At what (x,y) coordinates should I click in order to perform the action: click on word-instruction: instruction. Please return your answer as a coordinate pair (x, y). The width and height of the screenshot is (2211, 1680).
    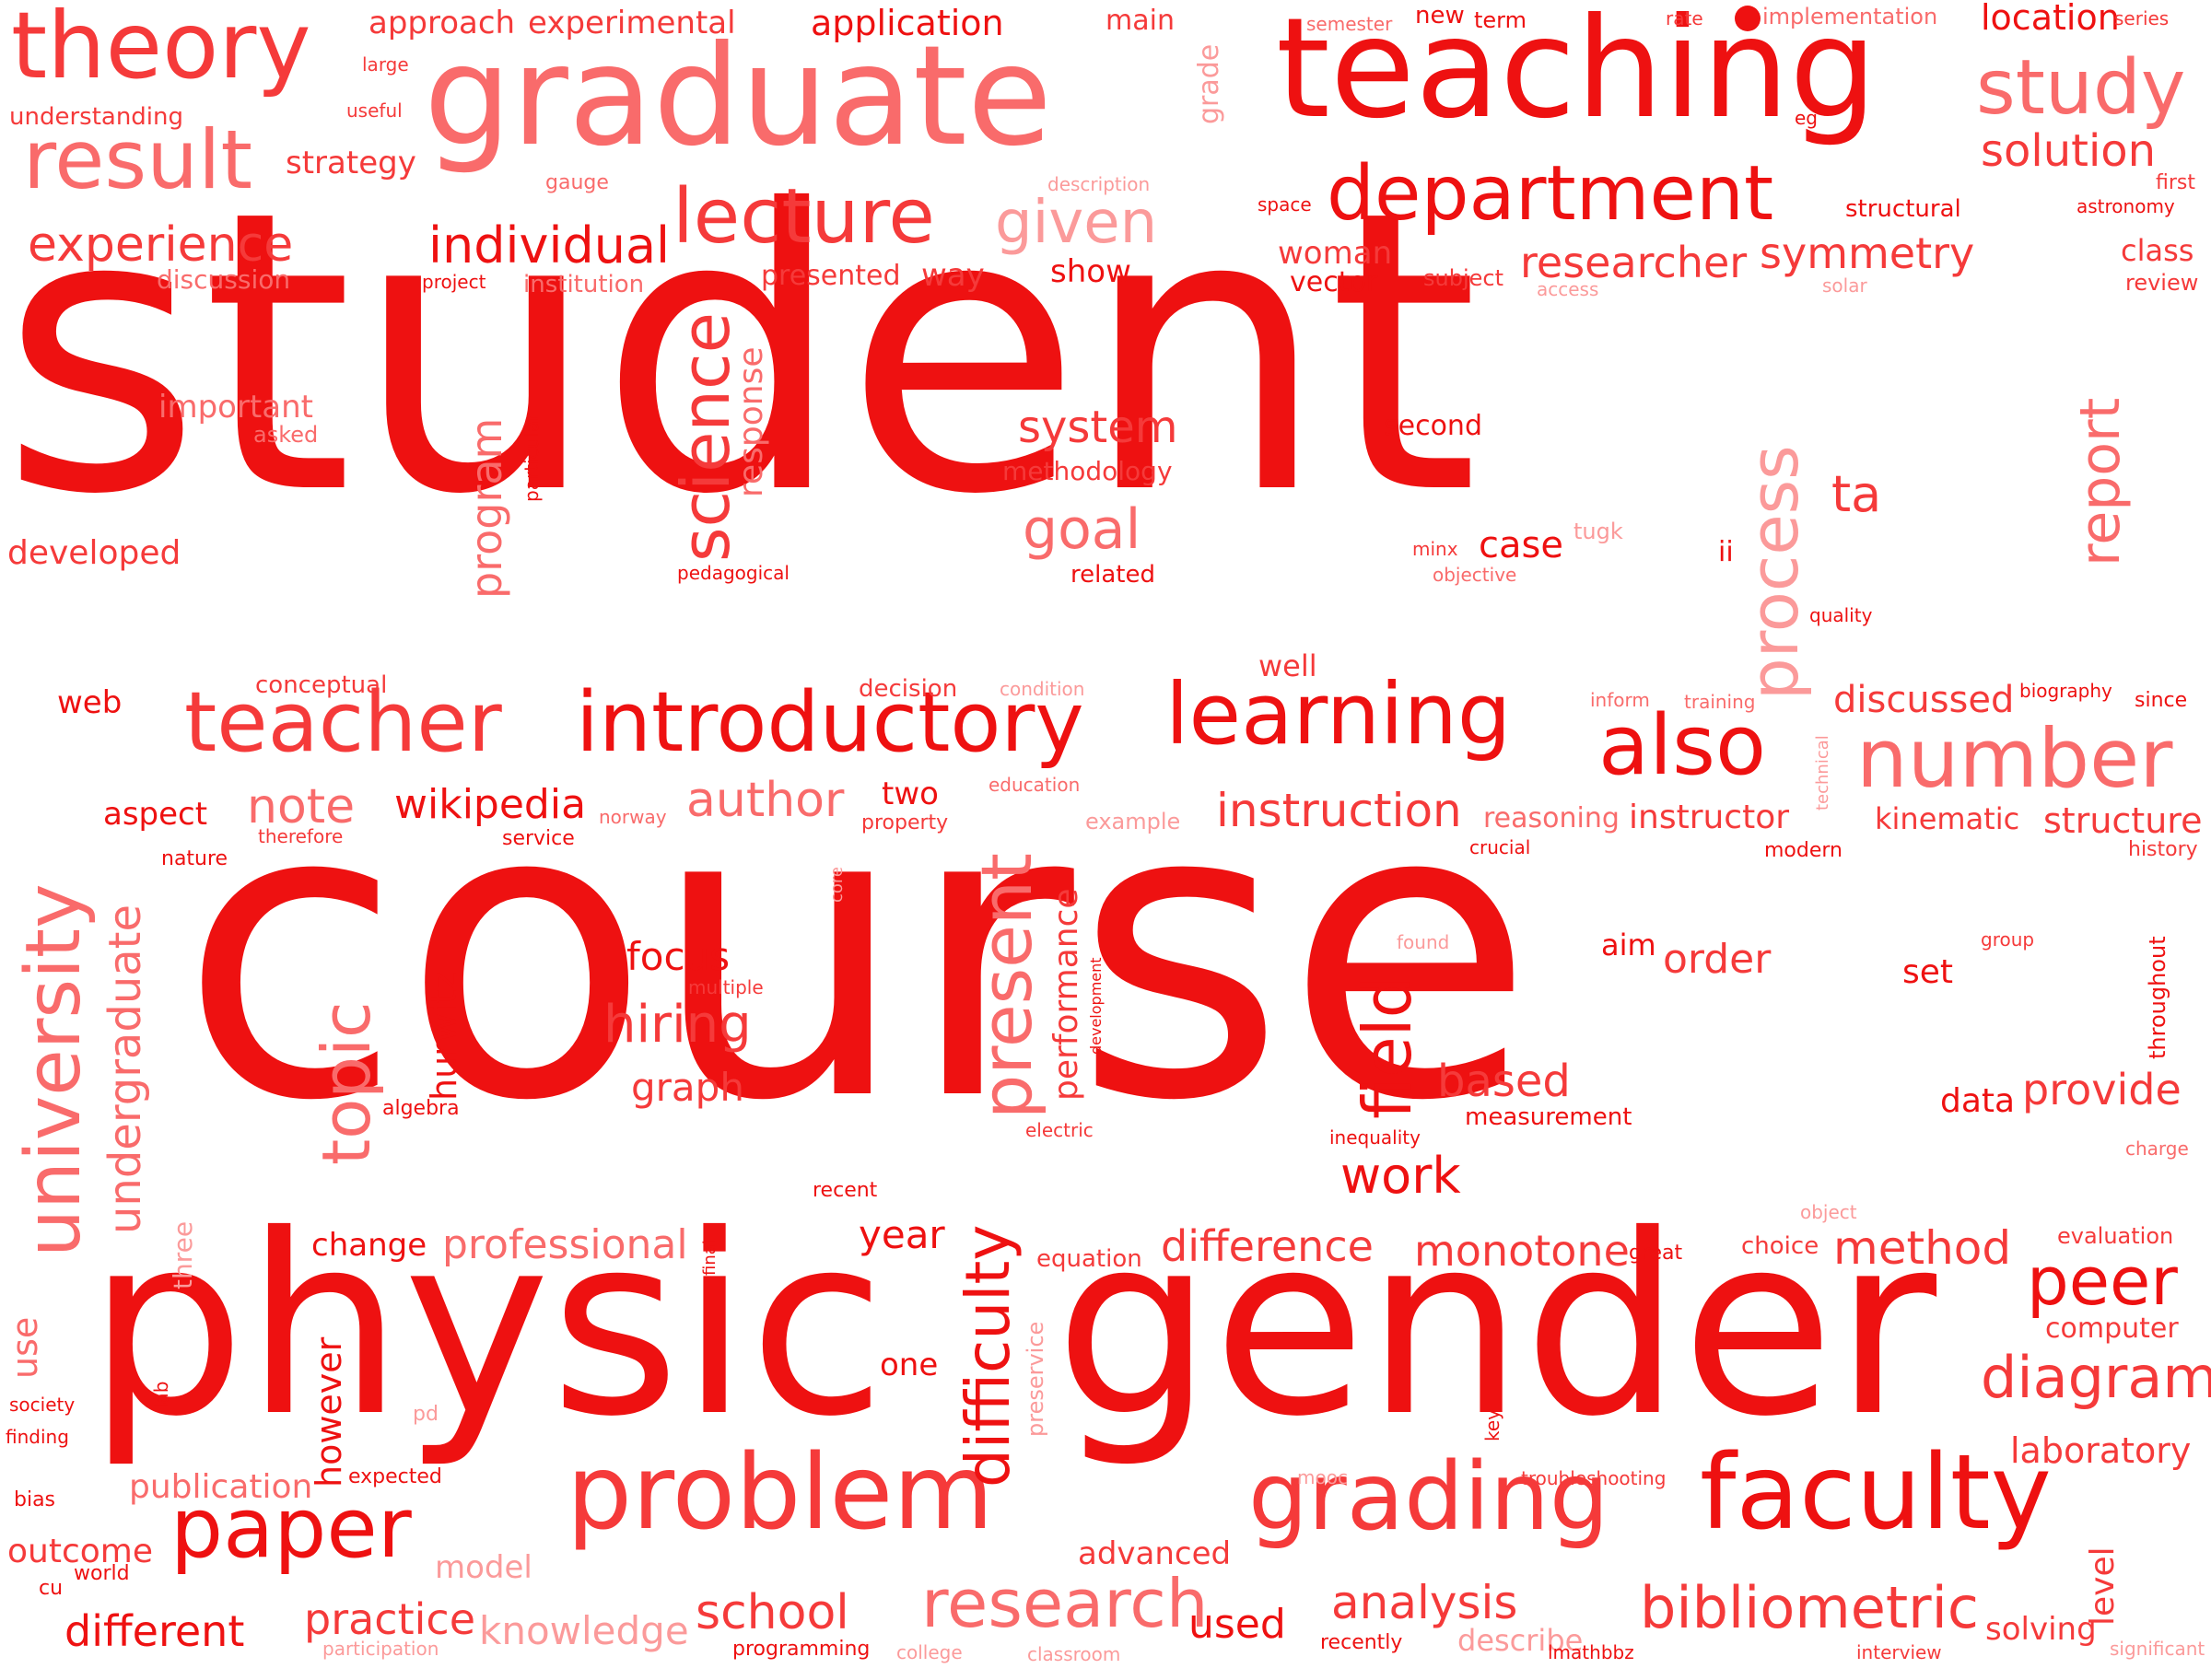
    Looking at the image, I should click on (1339, 810).